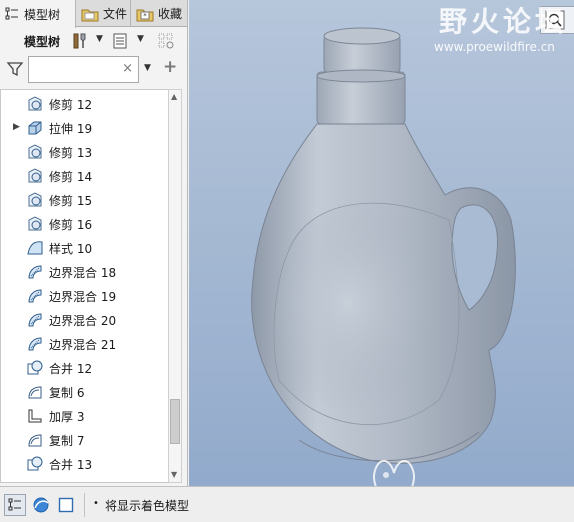  Describe the element at coordinates (503, 21) in the screenshot. I see `watermark-title: 野火论坛` at that location.